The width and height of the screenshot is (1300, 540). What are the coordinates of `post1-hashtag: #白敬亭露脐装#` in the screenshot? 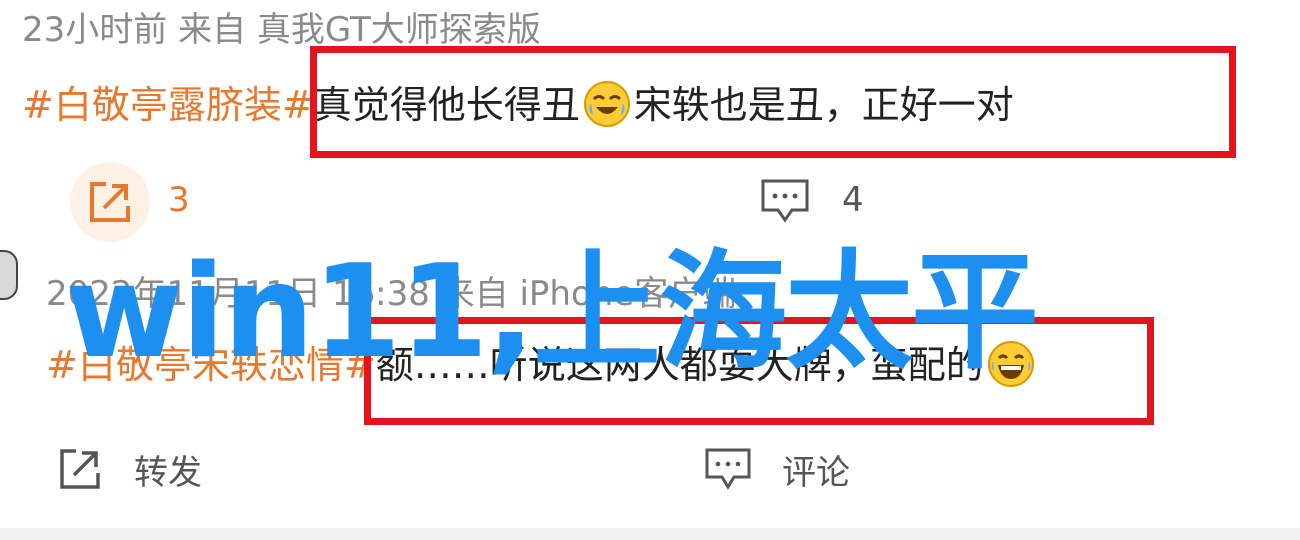 It's located at (168, 105).